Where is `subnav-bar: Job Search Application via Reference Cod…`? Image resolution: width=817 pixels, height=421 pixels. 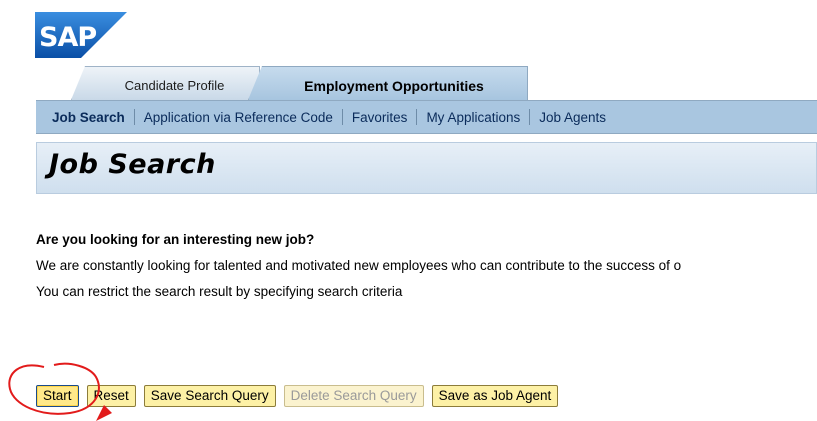 subnav-bar: Job Search Application via Reference Cod… is located at coordinates (426, 117).